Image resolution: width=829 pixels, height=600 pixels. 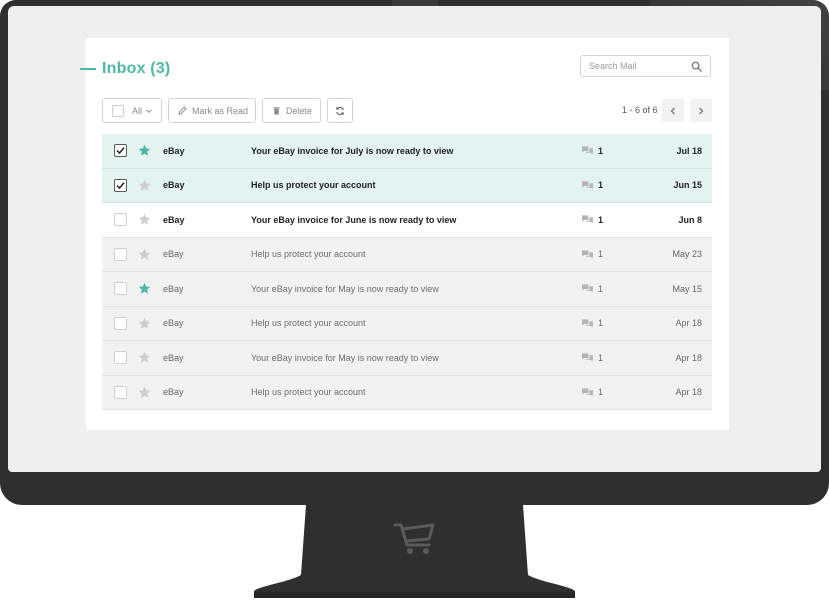 What do you see at coordinates (407, 254) in the screenshot?
I see `message-row: eBay Help us protect your account 1 May 23` at bounding box center [407, 254].